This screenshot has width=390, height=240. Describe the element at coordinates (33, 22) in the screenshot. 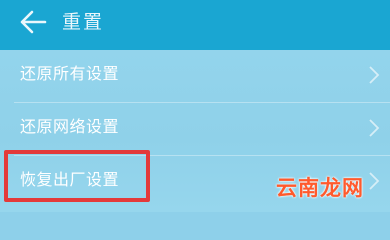

I see `back-arrow-icon` at that location.